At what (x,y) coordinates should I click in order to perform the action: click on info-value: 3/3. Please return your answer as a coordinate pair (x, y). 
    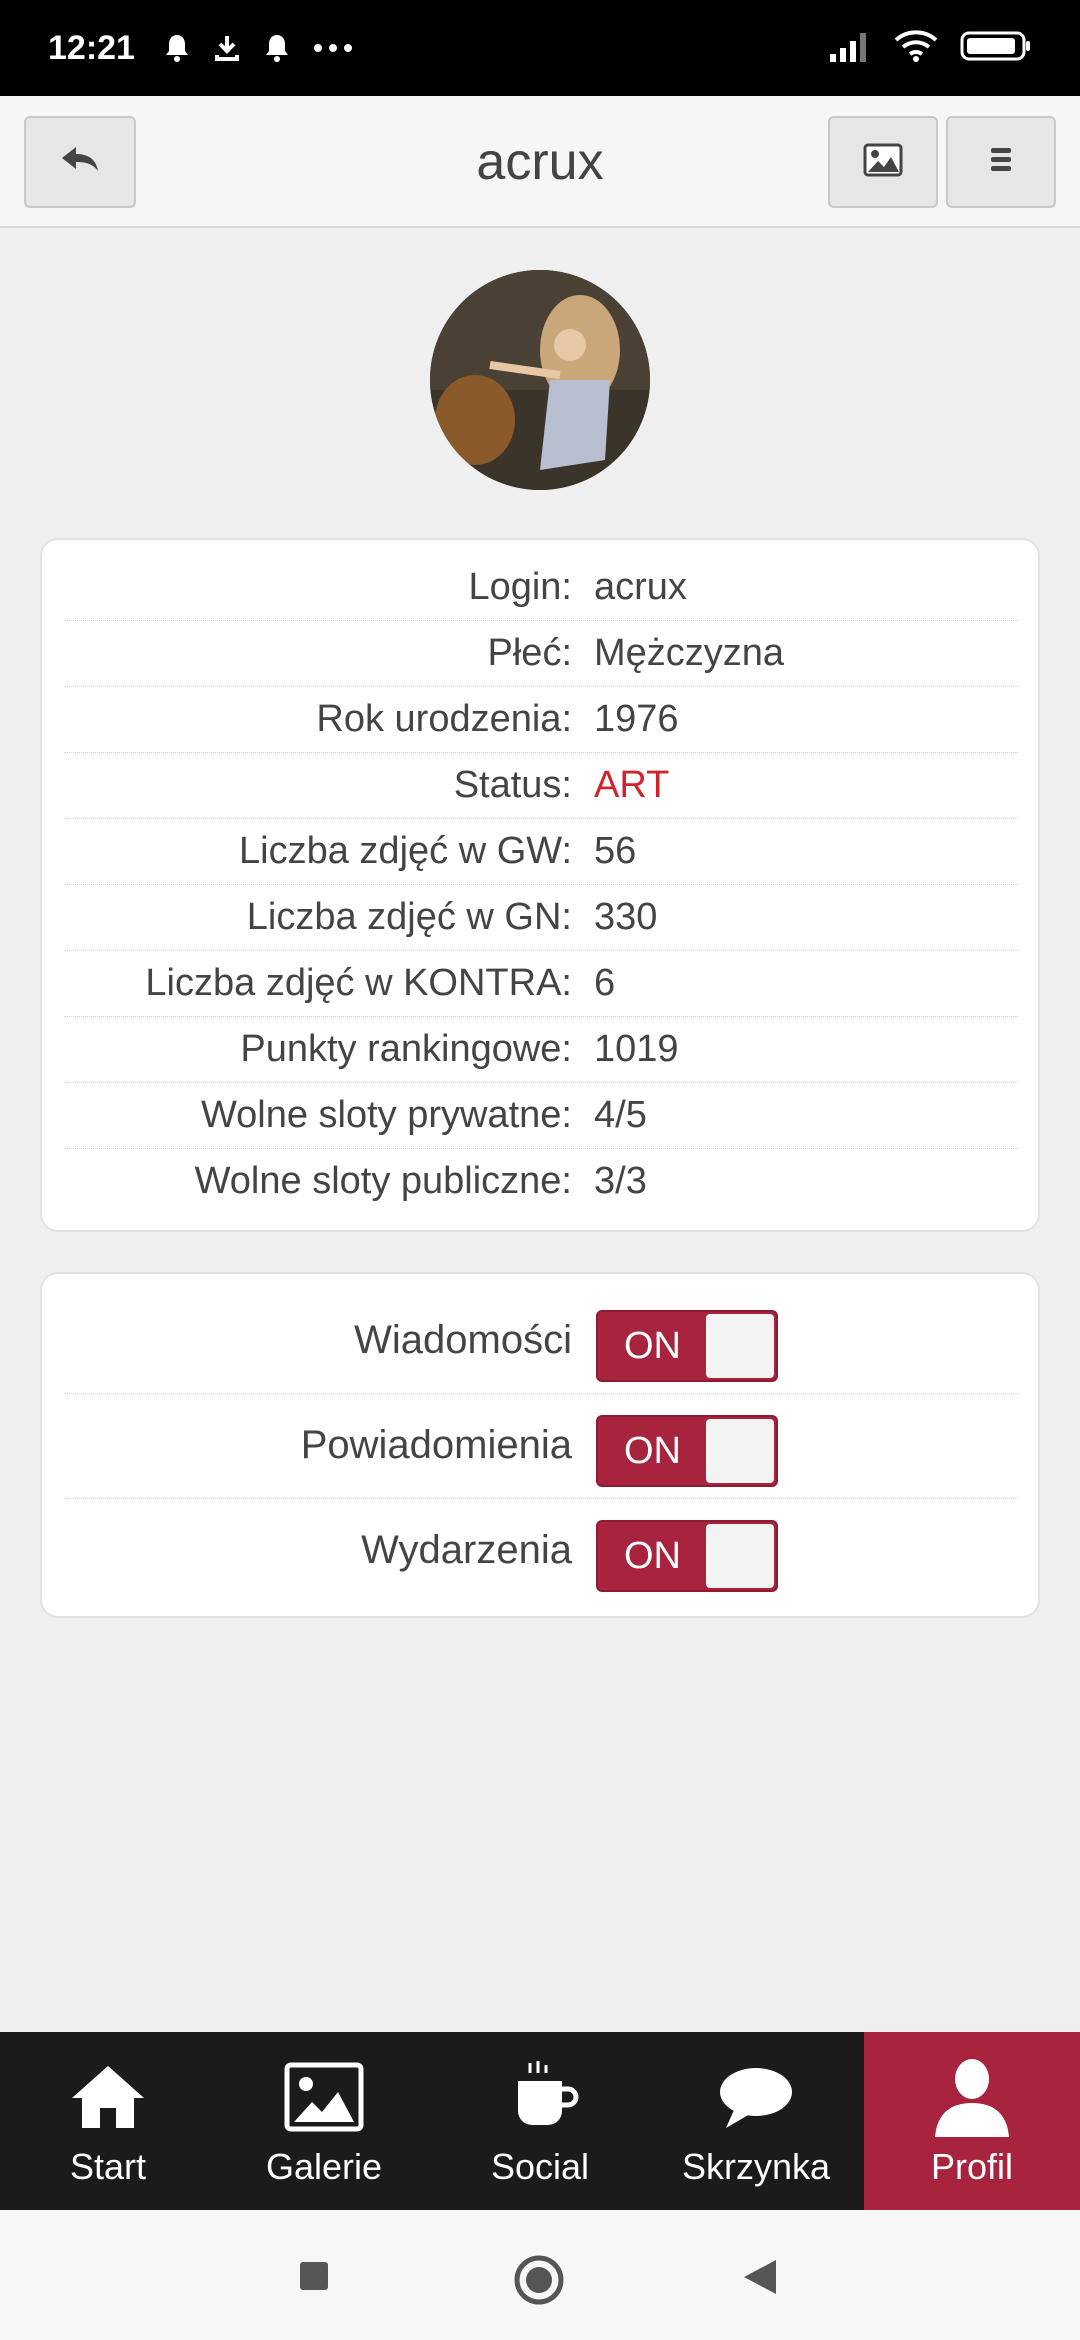
    Looking at the image, I should click on (620, 1181).